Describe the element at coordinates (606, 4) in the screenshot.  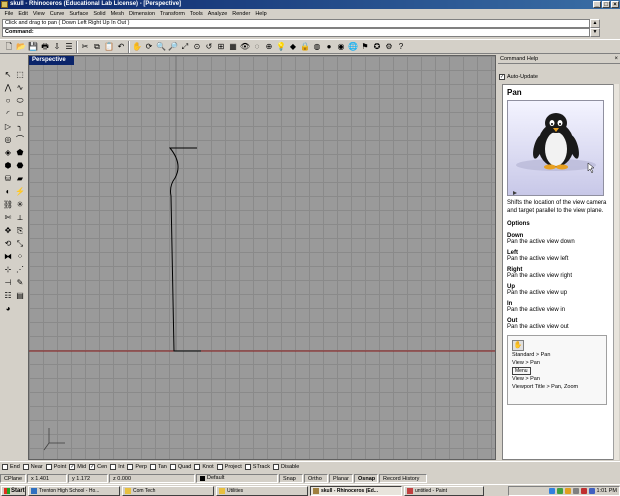
I see `maximize-button: □` at that location.